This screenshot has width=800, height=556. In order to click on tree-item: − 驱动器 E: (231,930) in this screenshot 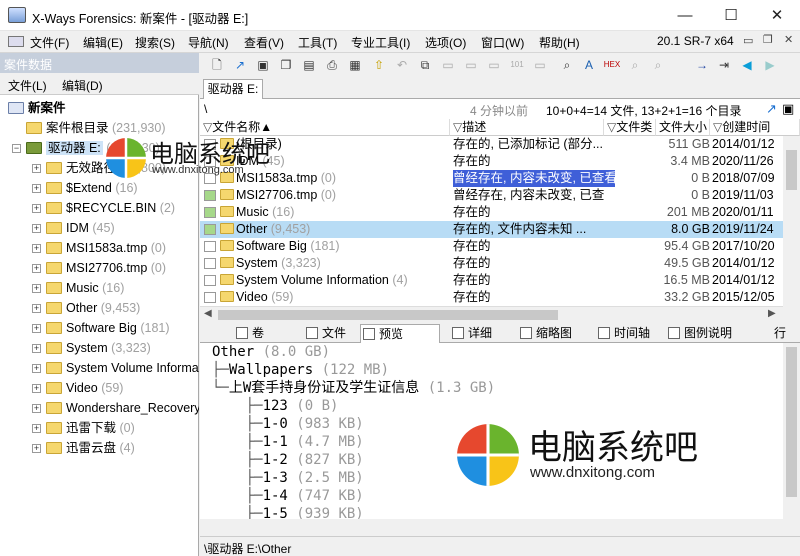, I will do `click(86, 148)`.